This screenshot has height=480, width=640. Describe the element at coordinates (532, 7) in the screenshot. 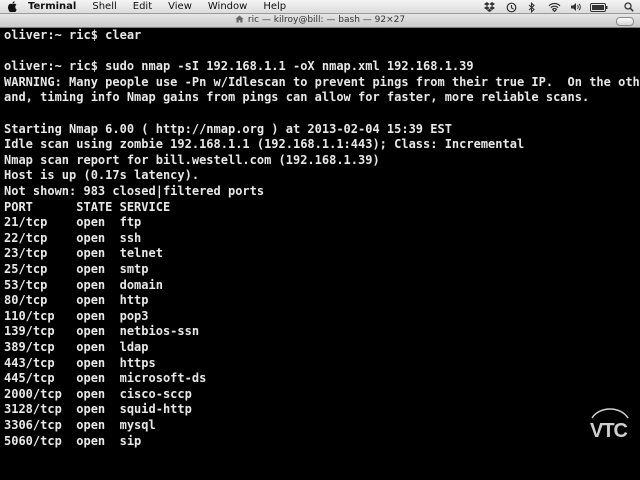

I see `bluetooth-icon` at that location.